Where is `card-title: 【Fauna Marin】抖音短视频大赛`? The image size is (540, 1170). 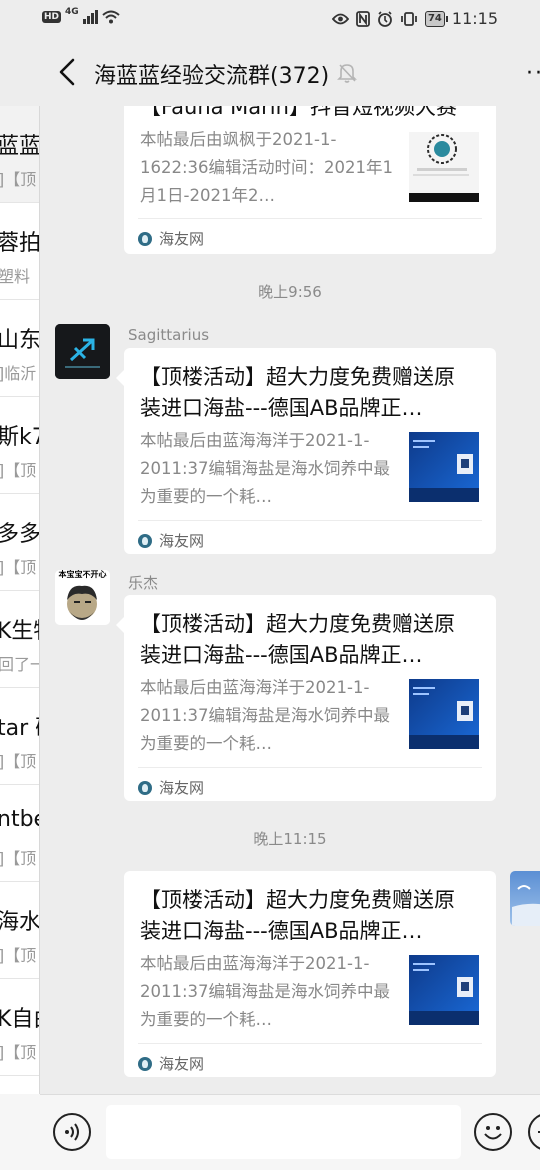 card-title: 【Fauna Marin】抖音短视频大赛 is located at coordinates (298, 112).